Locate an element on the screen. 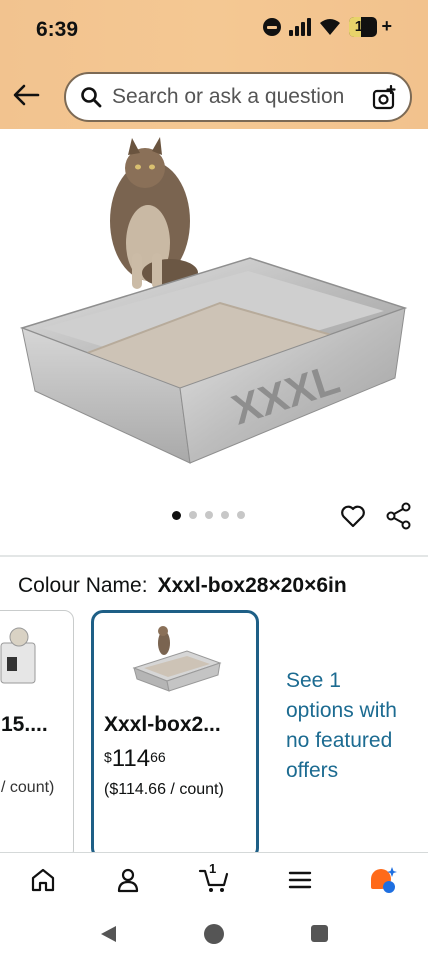  section-divider is located at coordinates (214, 556).